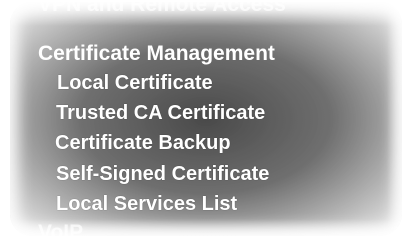 This screenshot has height=241, width=417. Describe the element at coordinates (162, 7) in the screenshot. I see `menu-section-vpn-remote-access: VPN and Remote Access` at that location.